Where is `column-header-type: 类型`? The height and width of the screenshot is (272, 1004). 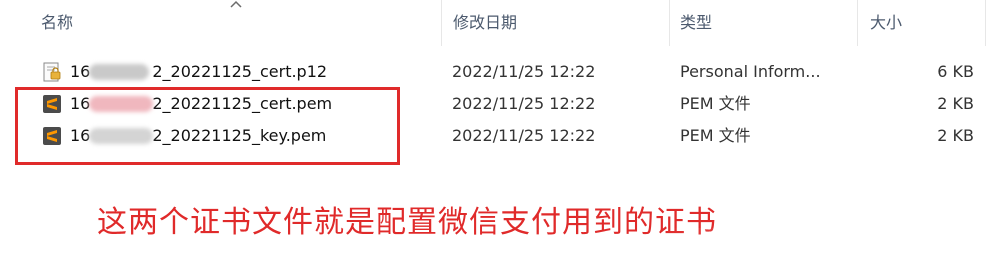
column-header-type: 类型 is located at coordinates (696, 23).